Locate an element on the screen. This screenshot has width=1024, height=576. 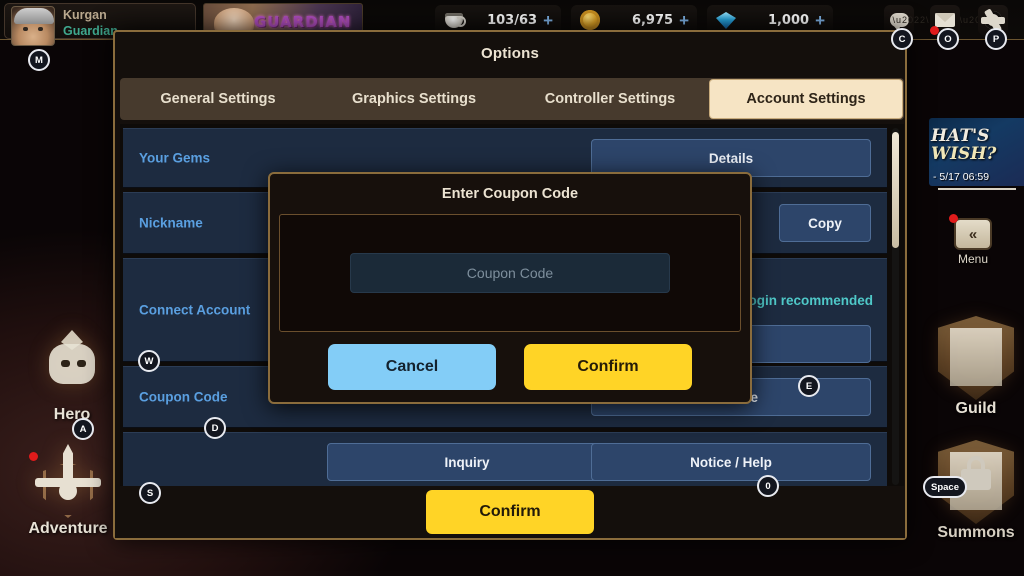
nickname-copy-button: Copy is located at coordinates (825, 223).